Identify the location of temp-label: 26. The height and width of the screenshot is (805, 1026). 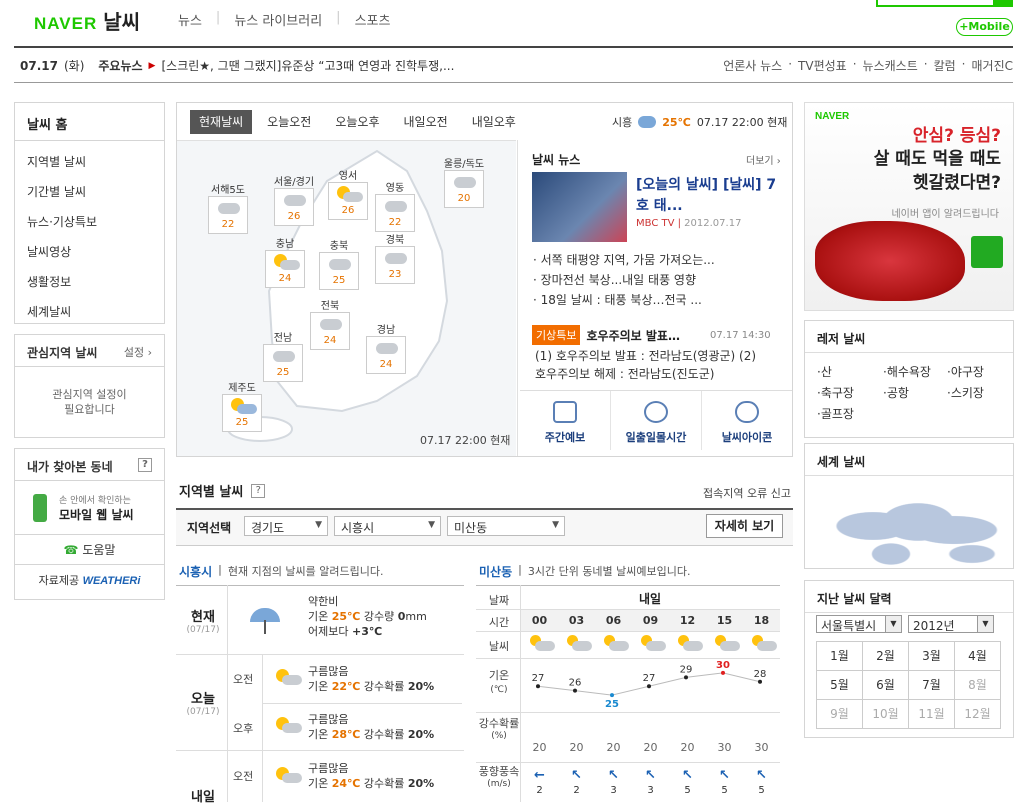
(575, 683).